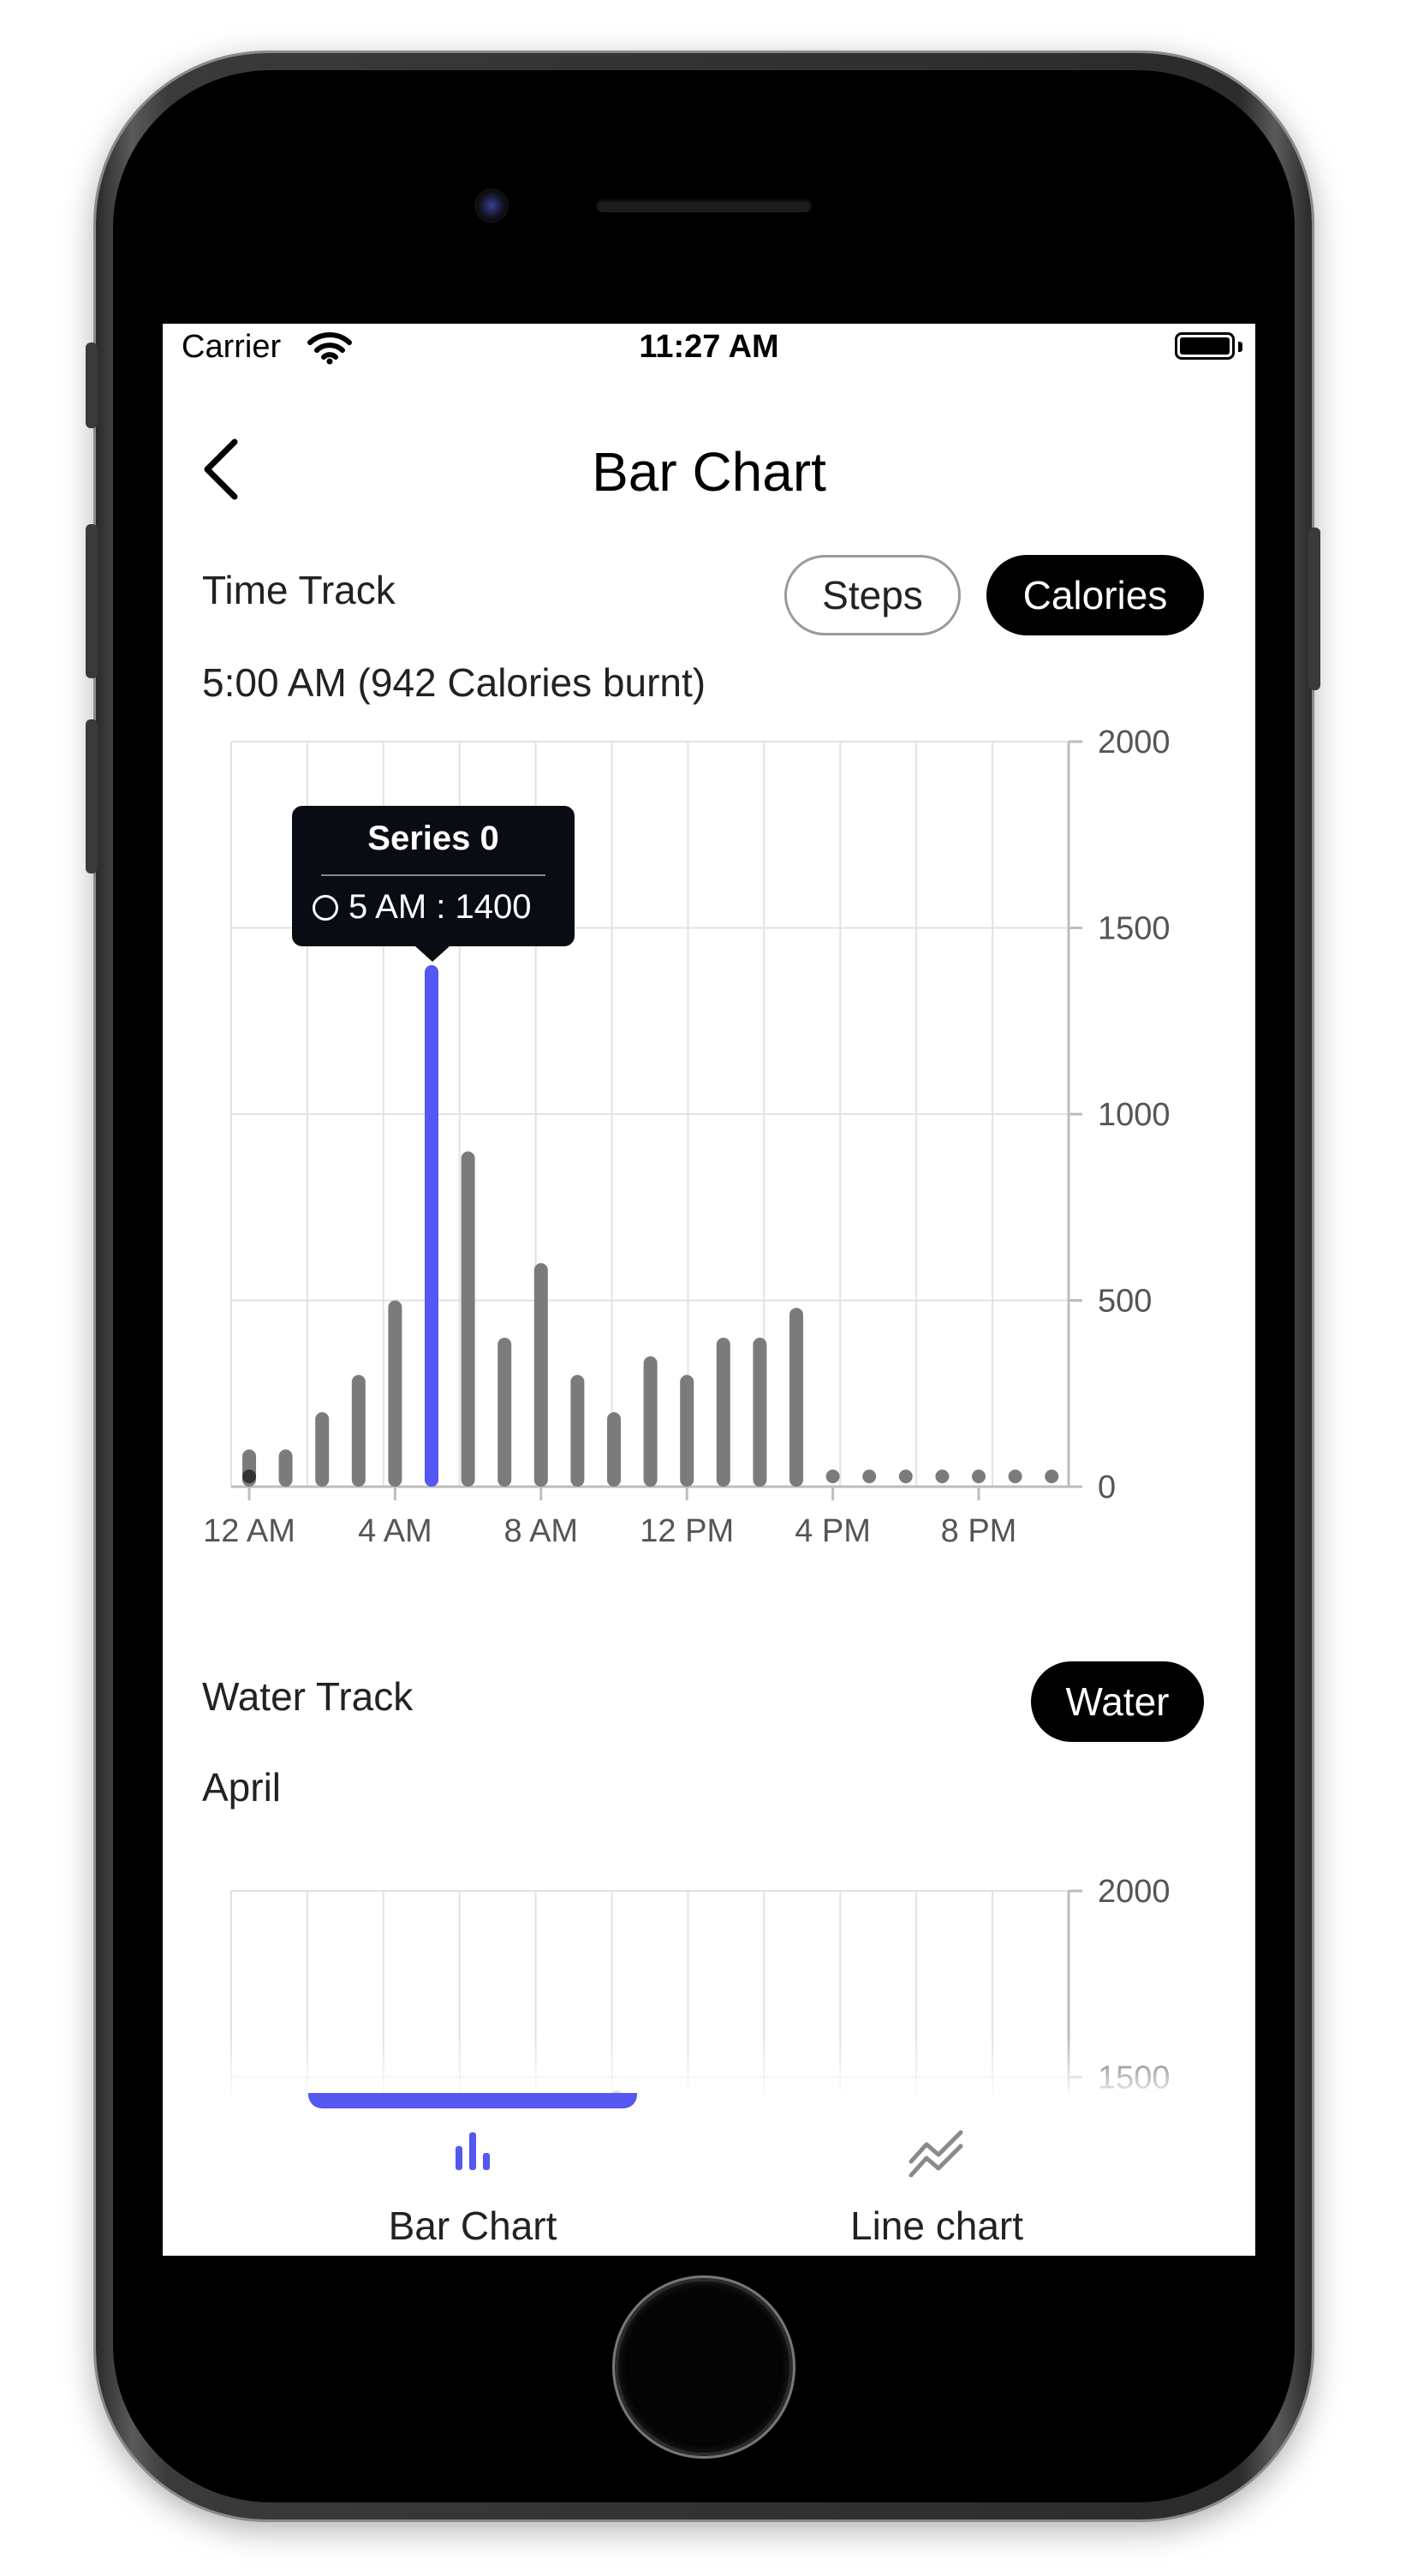 This screenshot has width=1406, height=2576. Describe the element at coordinates (704, 205) in the screenshot. I see `earpiece-speaker` at that location.